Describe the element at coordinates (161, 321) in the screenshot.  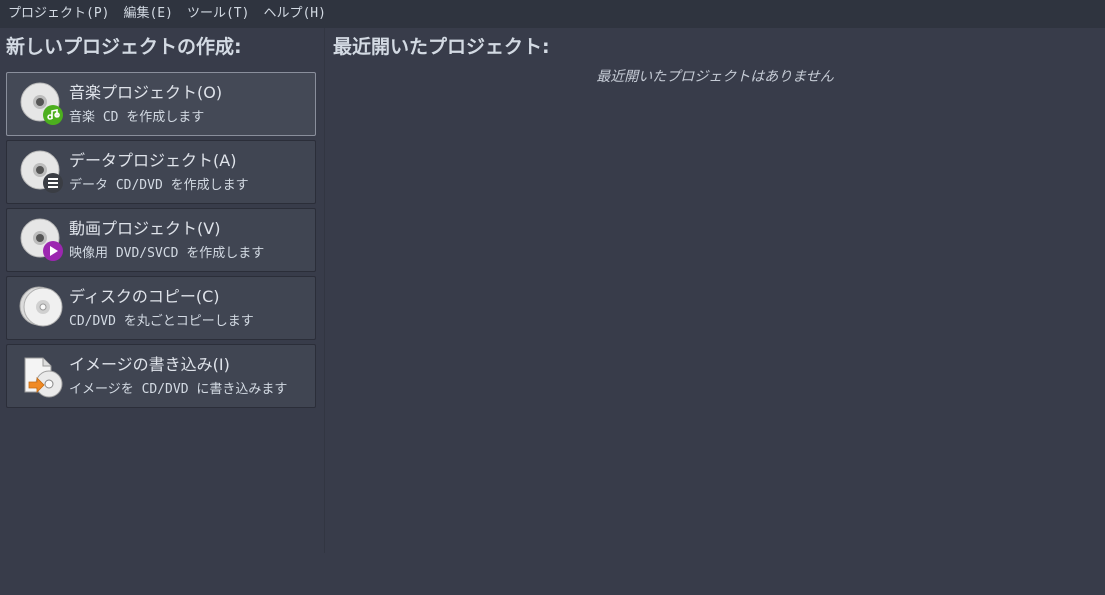
I see `disc-copy-desc: CD/DVD を丸ごとコピーします` at that location.